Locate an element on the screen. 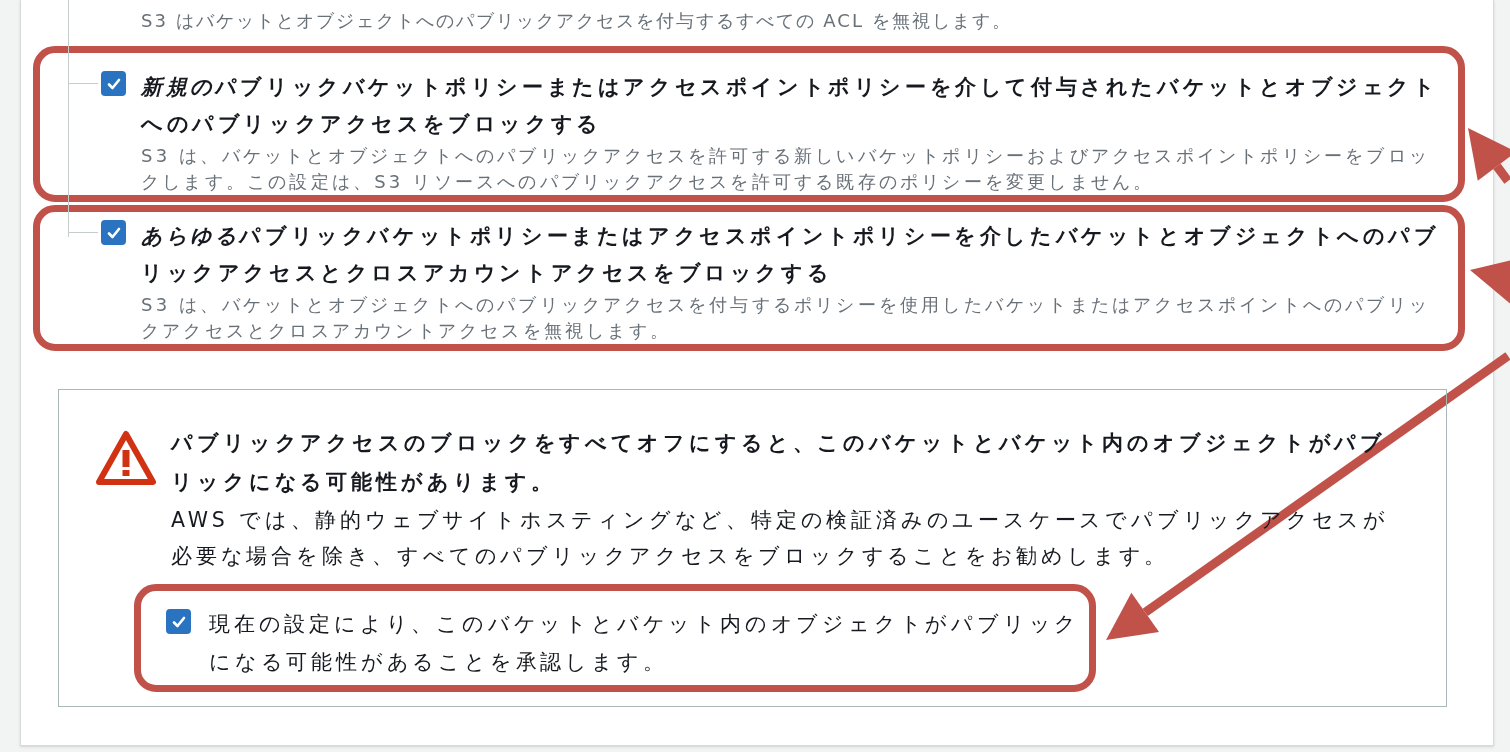 The image size is (1510, 752). warning-title: パブリックアクセスのブロックをすべてオフにすると、このバケットとバケット内のオブジェクトがパブリックになる可能性があります。 is located at coordinates (779, 463).